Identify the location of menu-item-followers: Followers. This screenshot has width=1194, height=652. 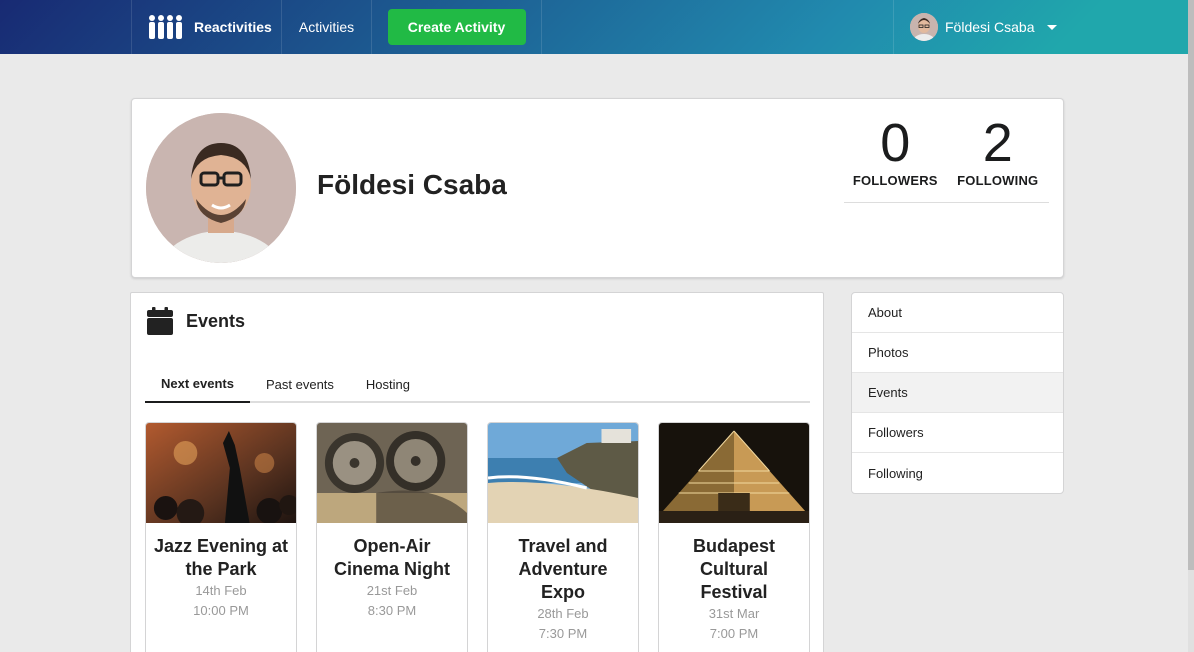
(957, 433).